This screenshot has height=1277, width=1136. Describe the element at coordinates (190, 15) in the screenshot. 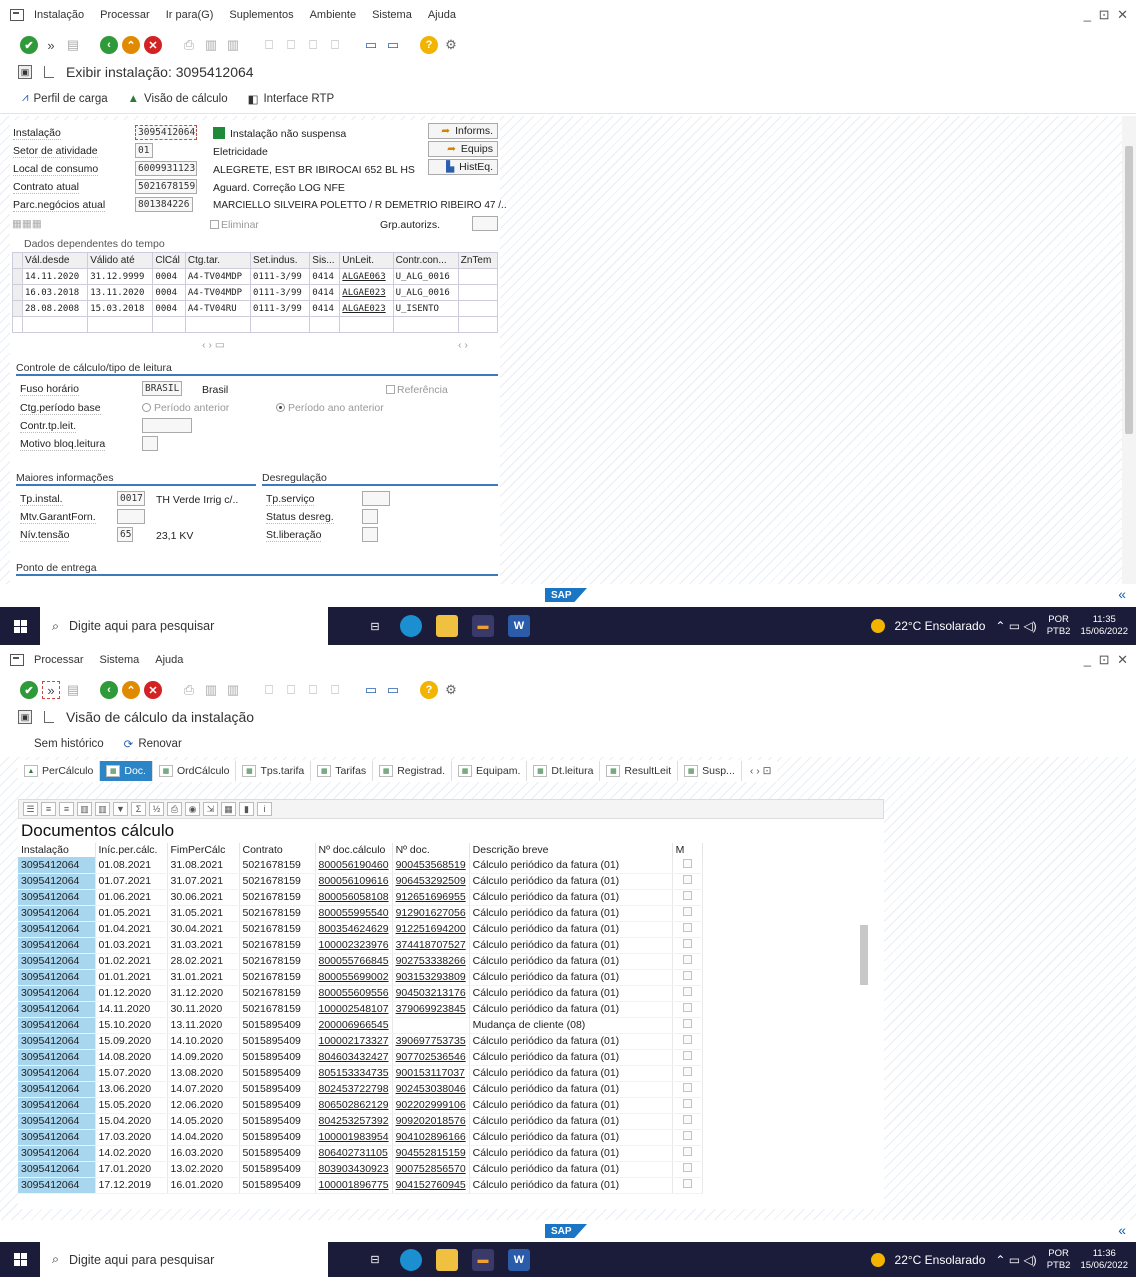

I see `menu-ir-para: Ir para(G)` at that location.